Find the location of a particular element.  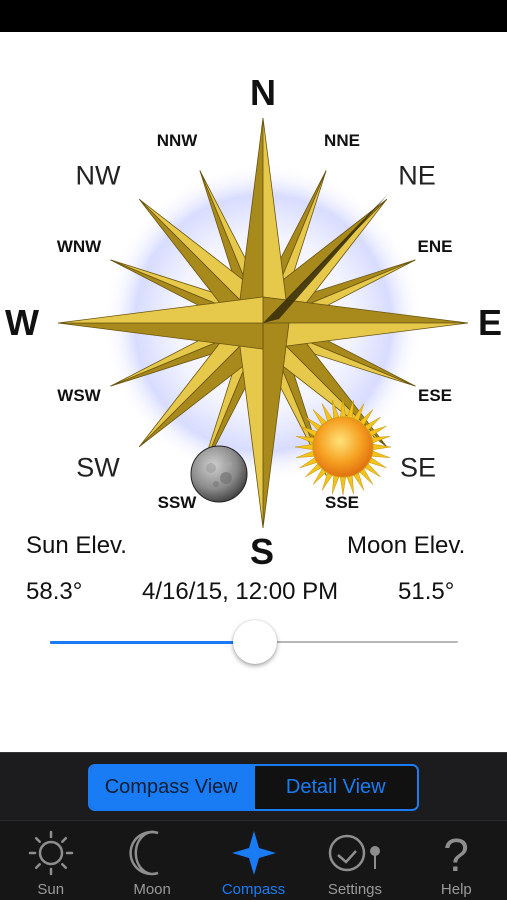

direction-w: W is located at coordinates (22, 322).